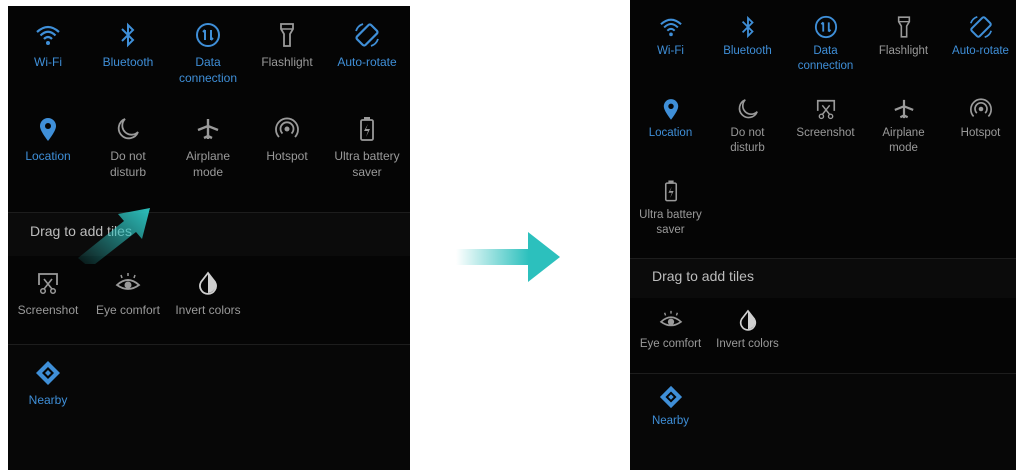  What do you see at coordinates (114, 236) in the screenshot?
I see `drag-arrow-icon` at bounding box center [114, 236].